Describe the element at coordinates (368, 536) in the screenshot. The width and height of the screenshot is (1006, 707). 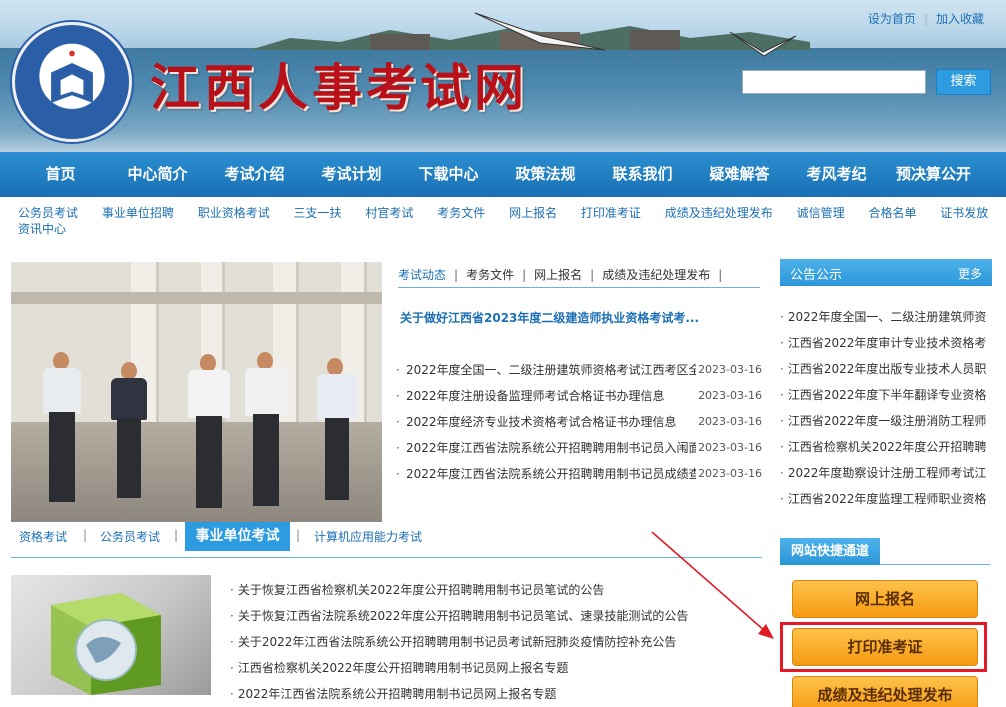
I see `tab-computer-skills-exam: 计算机应用能力考试` at that location.